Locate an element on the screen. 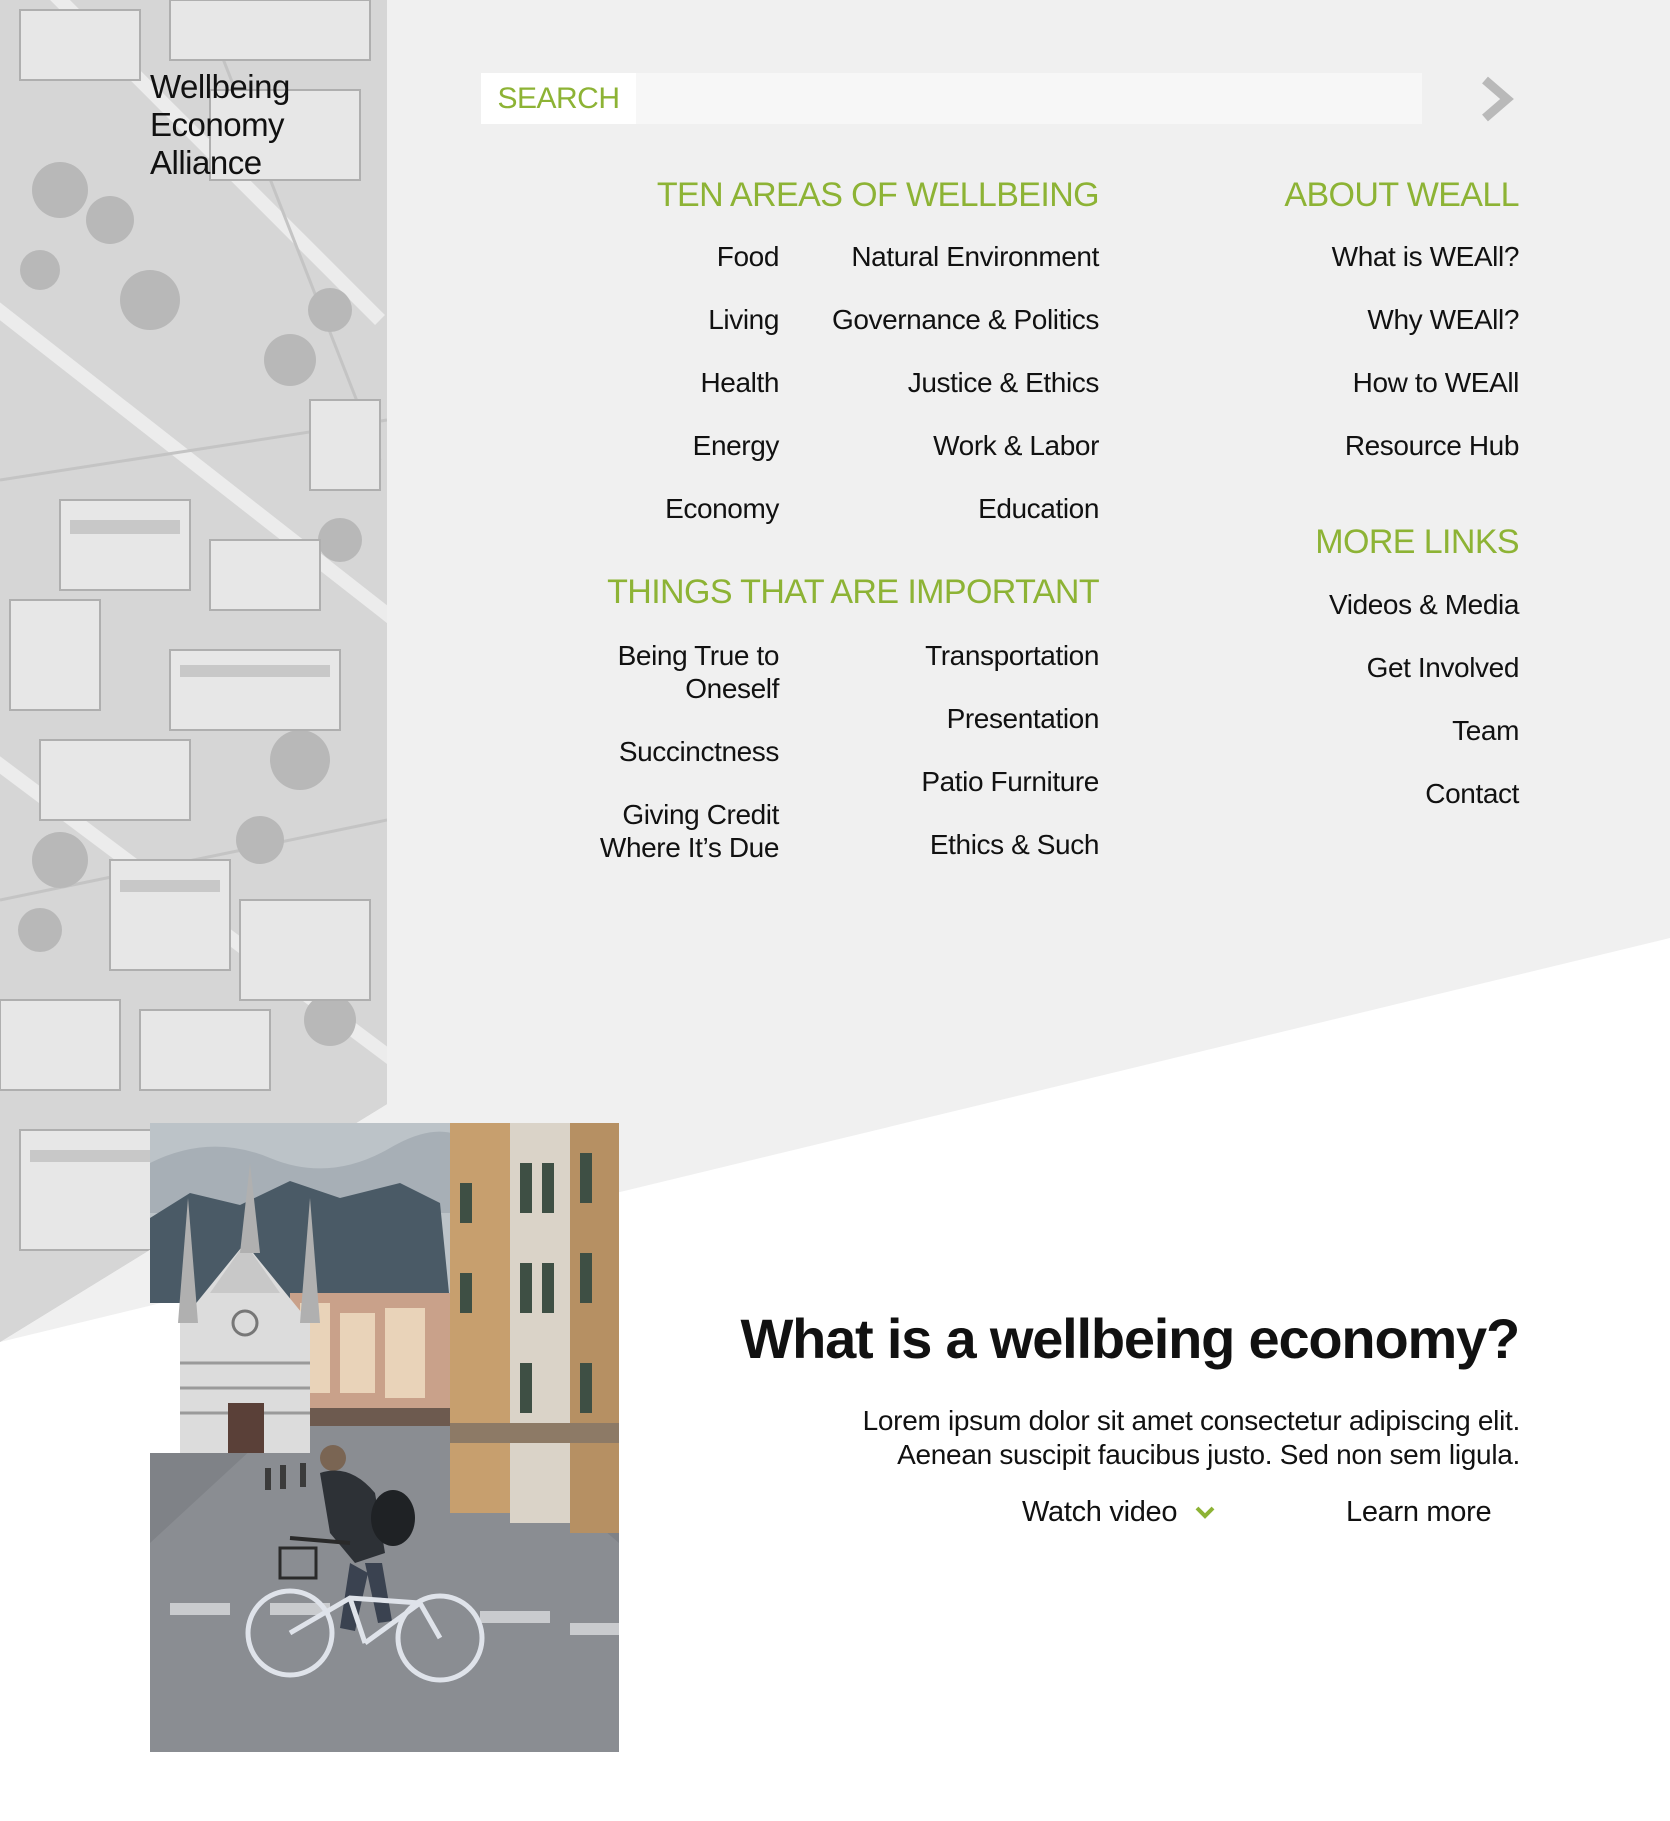 The image size is (1670, 1821). search-label: SEARCH is located at coordinates (558, 98).